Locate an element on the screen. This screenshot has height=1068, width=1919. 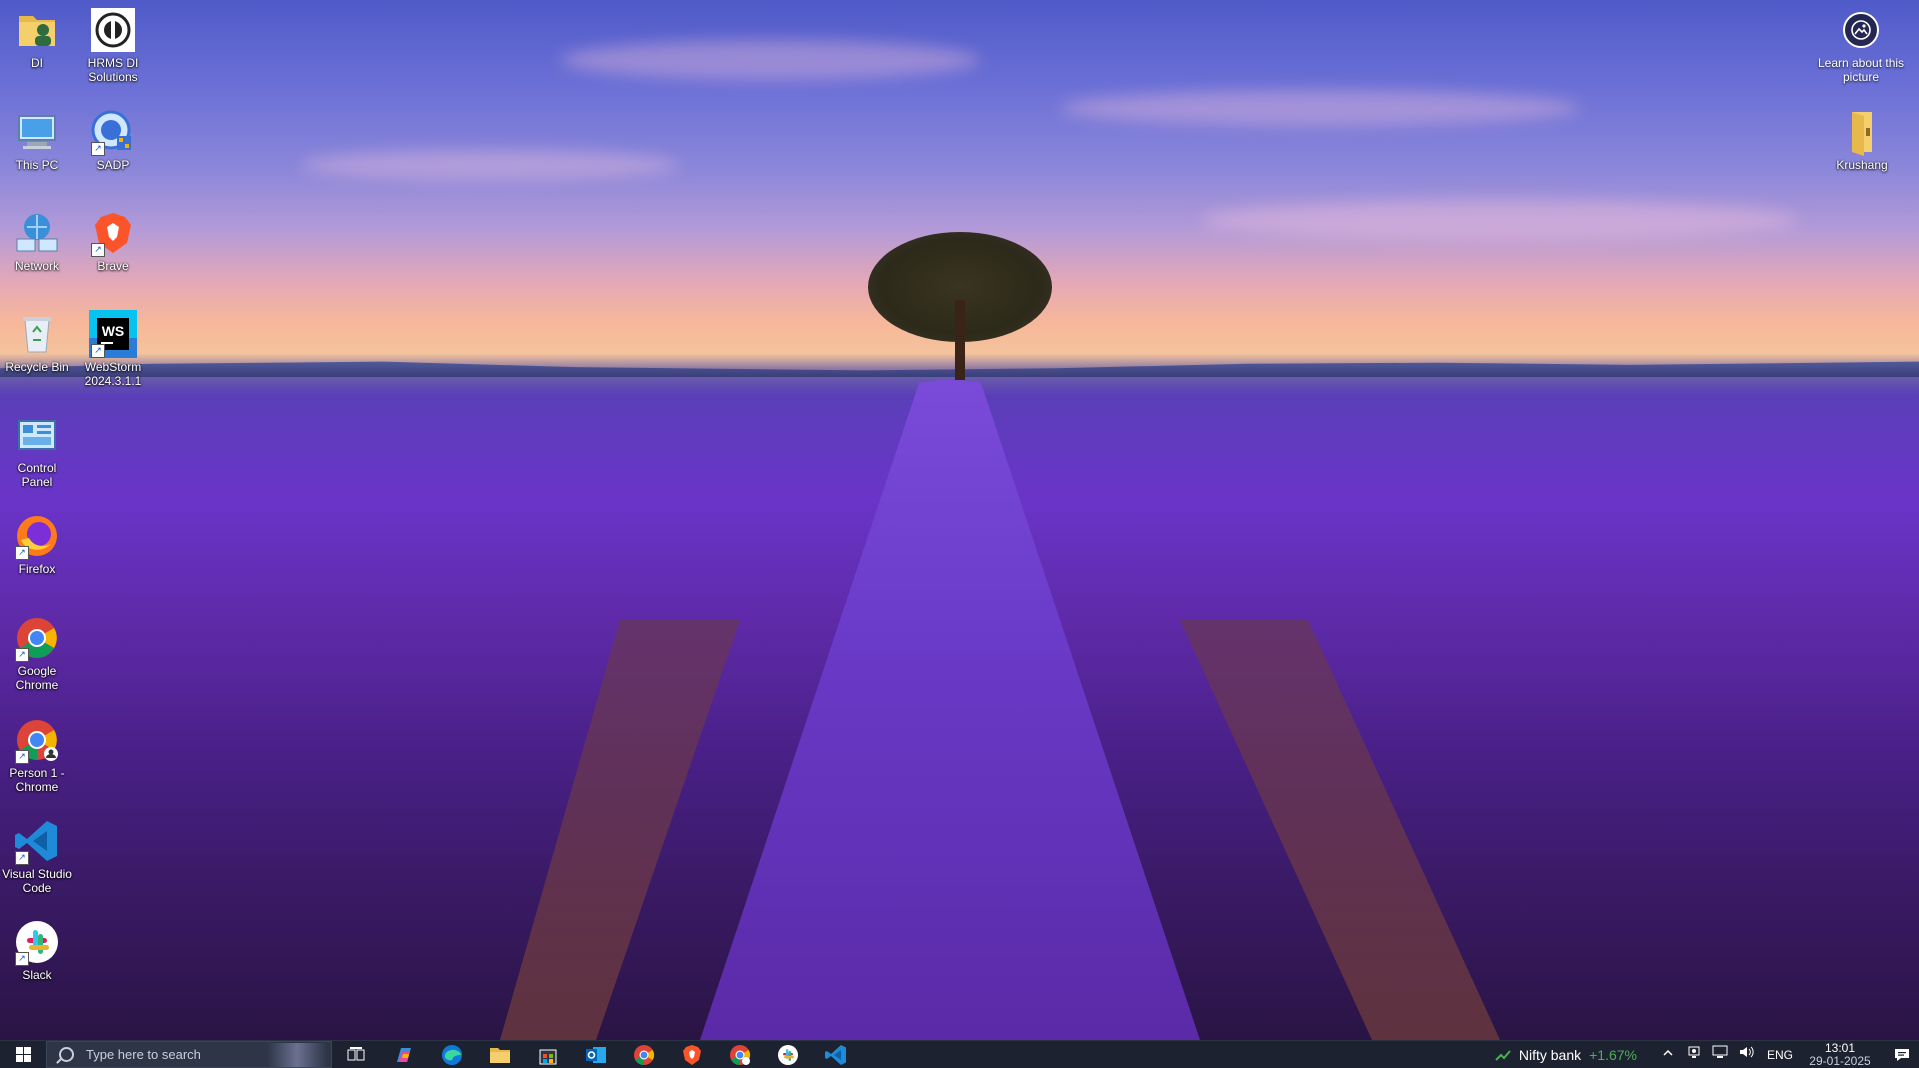
trend-up-icon is located at coordinates (1503, 1055).